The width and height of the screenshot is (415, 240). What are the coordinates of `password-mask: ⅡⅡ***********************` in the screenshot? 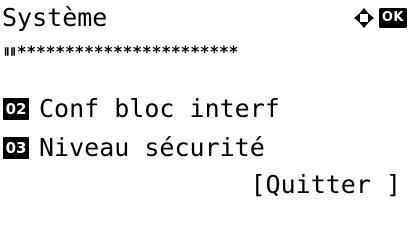 It's located at (121, 52).